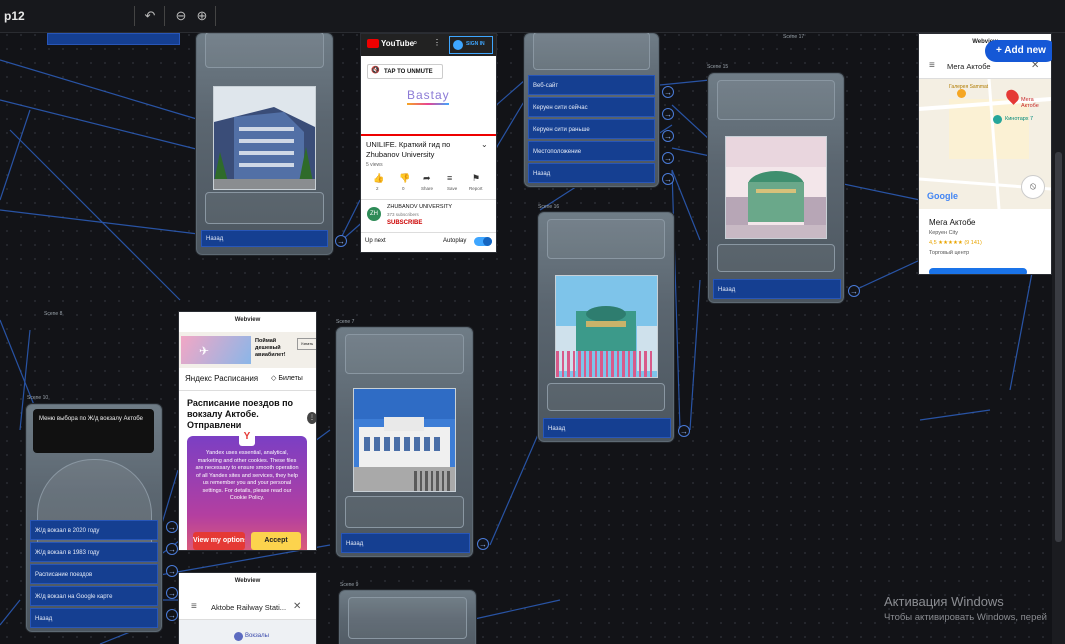 The image size is (1065, 644). I want to click on sign-in-button: SIGN IN, so click(471, 45).